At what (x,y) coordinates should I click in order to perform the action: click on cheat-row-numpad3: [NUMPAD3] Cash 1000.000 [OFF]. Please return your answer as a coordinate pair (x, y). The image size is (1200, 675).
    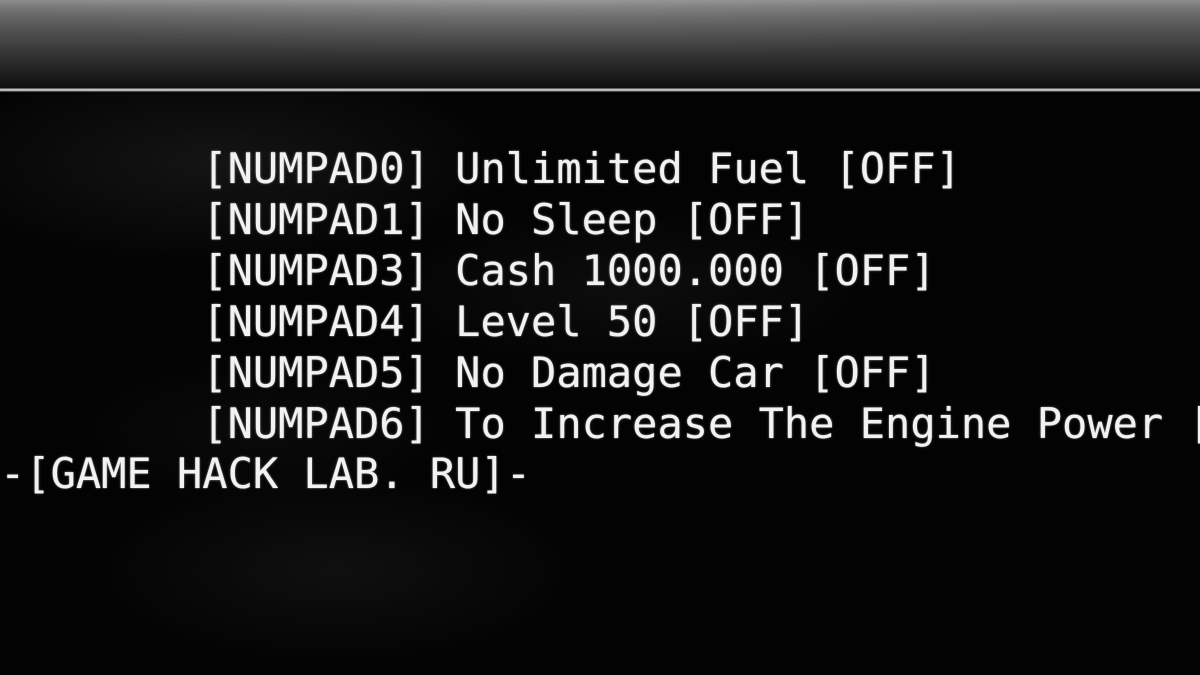
    Looking at the image, I should click on (600, 244).